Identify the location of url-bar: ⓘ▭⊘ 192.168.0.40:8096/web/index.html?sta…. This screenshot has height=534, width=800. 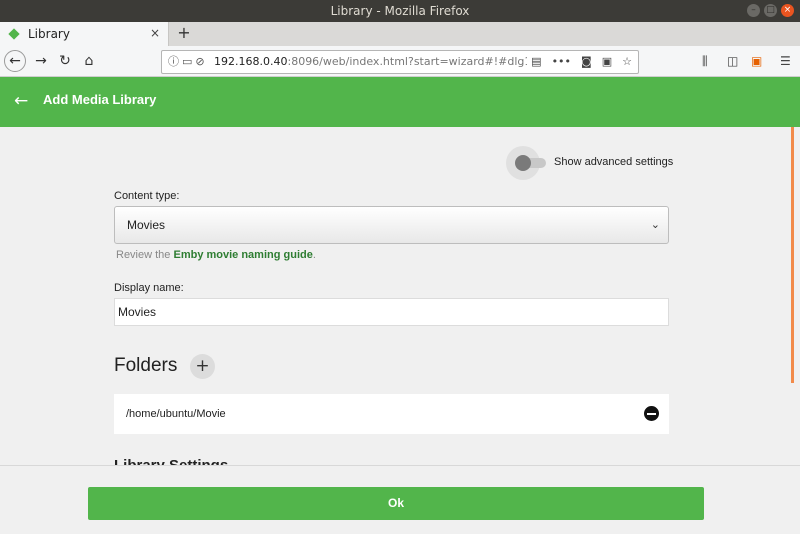
(400, 62).